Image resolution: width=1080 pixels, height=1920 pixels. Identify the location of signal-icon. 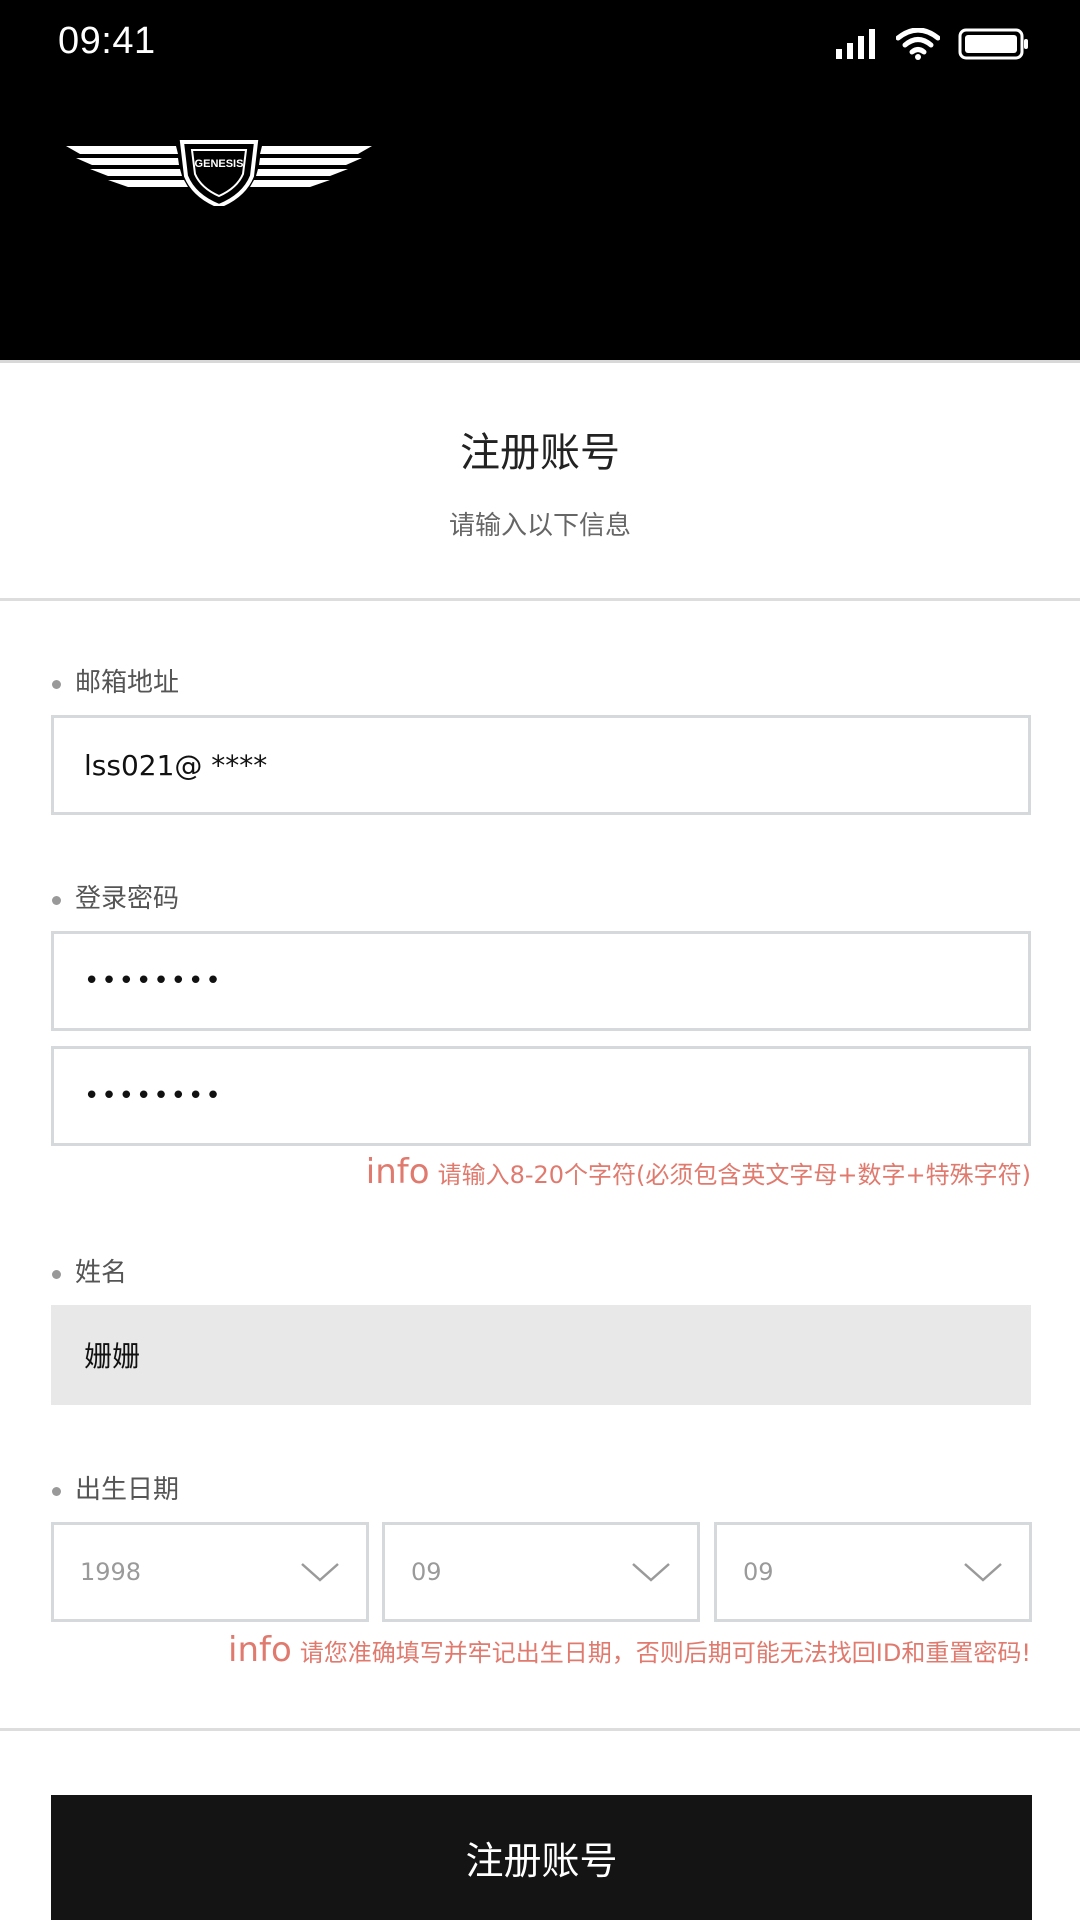
(855, 44).